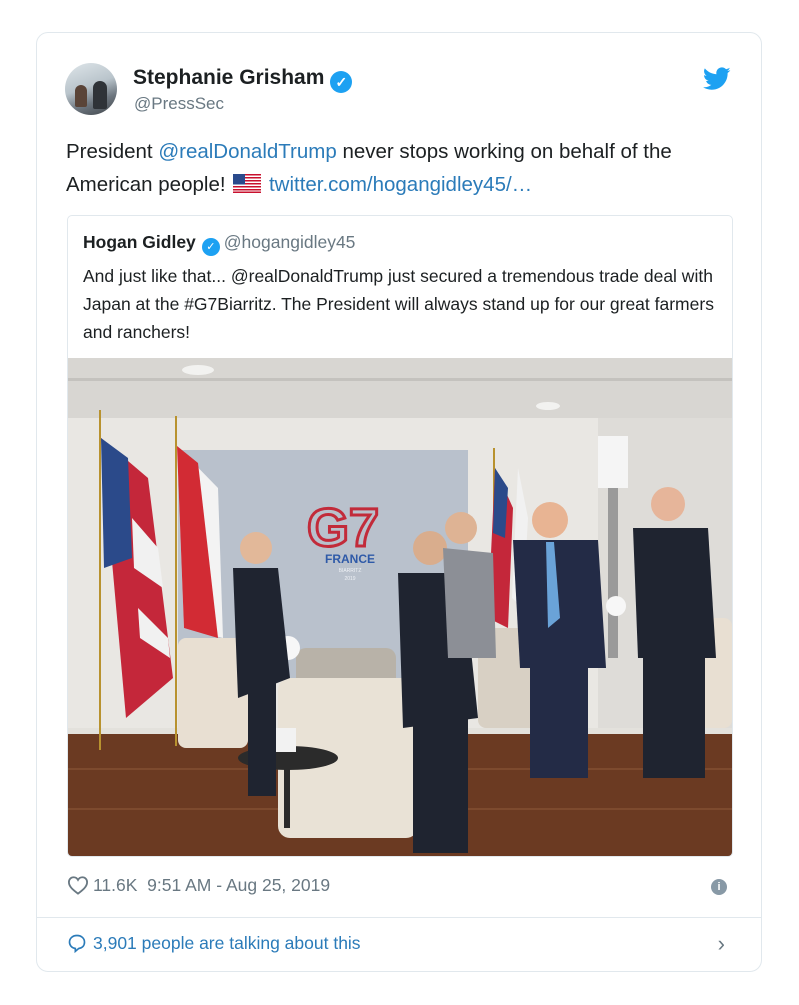  What do you see at coordinates (115, 885) in the screenshot?
I see `like-count: 11.6K` at bounding box center [115, 885].